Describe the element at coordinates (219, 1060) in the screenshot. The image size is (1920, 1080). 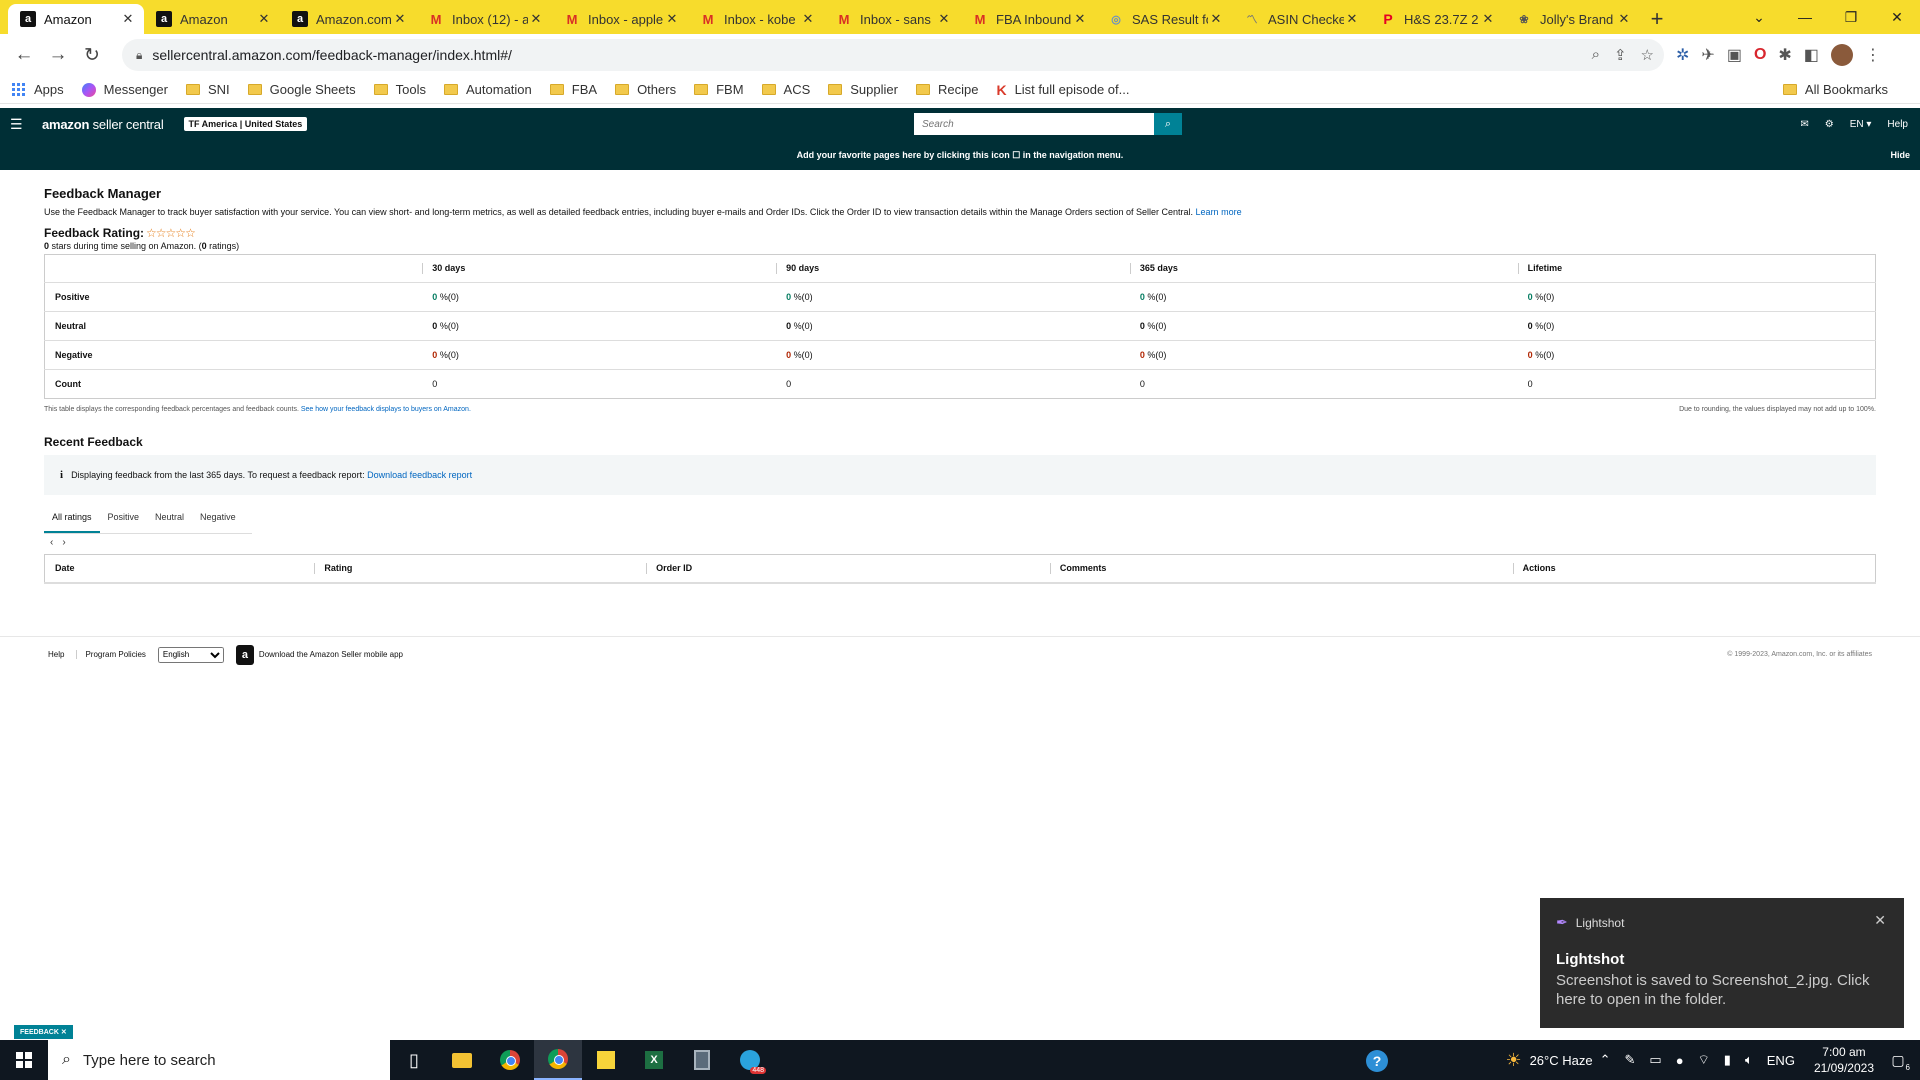
I see `taskbar-search: ⌕ Type here to search` at that location.